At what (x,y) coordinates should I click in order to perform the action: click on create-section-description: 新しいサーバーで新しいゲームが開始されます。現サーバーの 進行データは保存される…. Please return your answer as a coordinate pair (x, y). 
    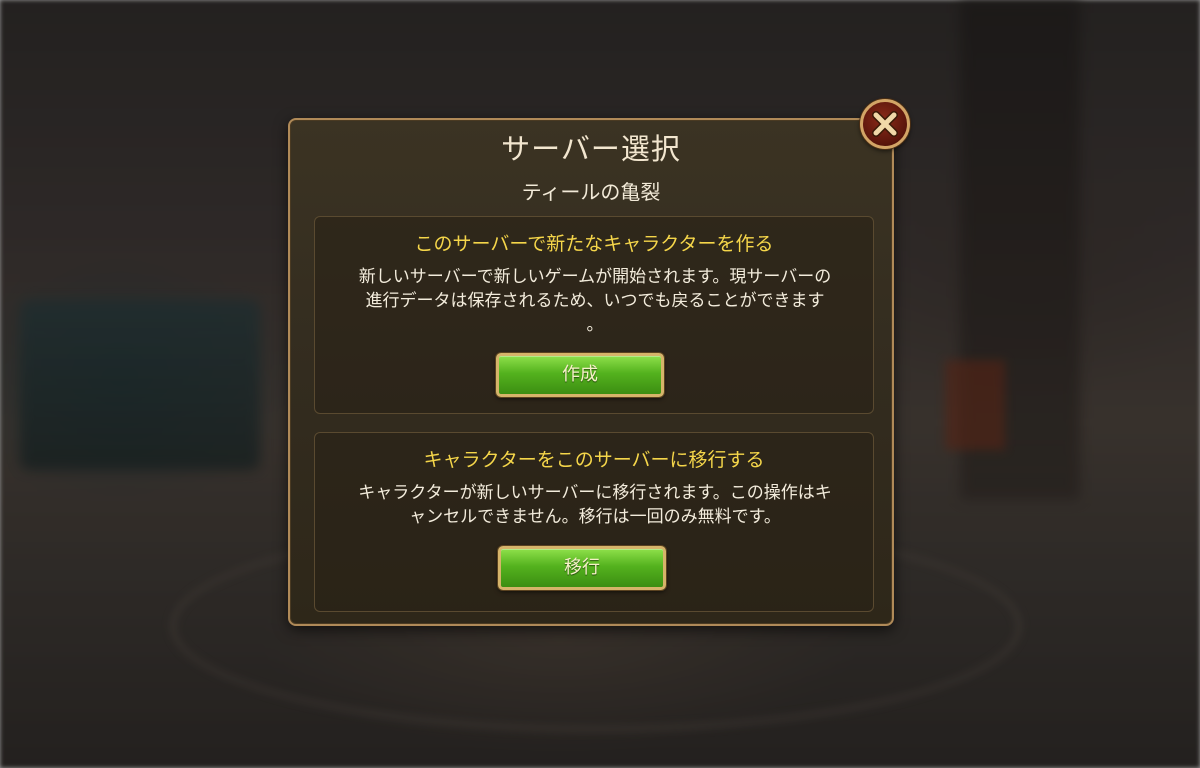
    Looking at the image, I should click on (595, 301).